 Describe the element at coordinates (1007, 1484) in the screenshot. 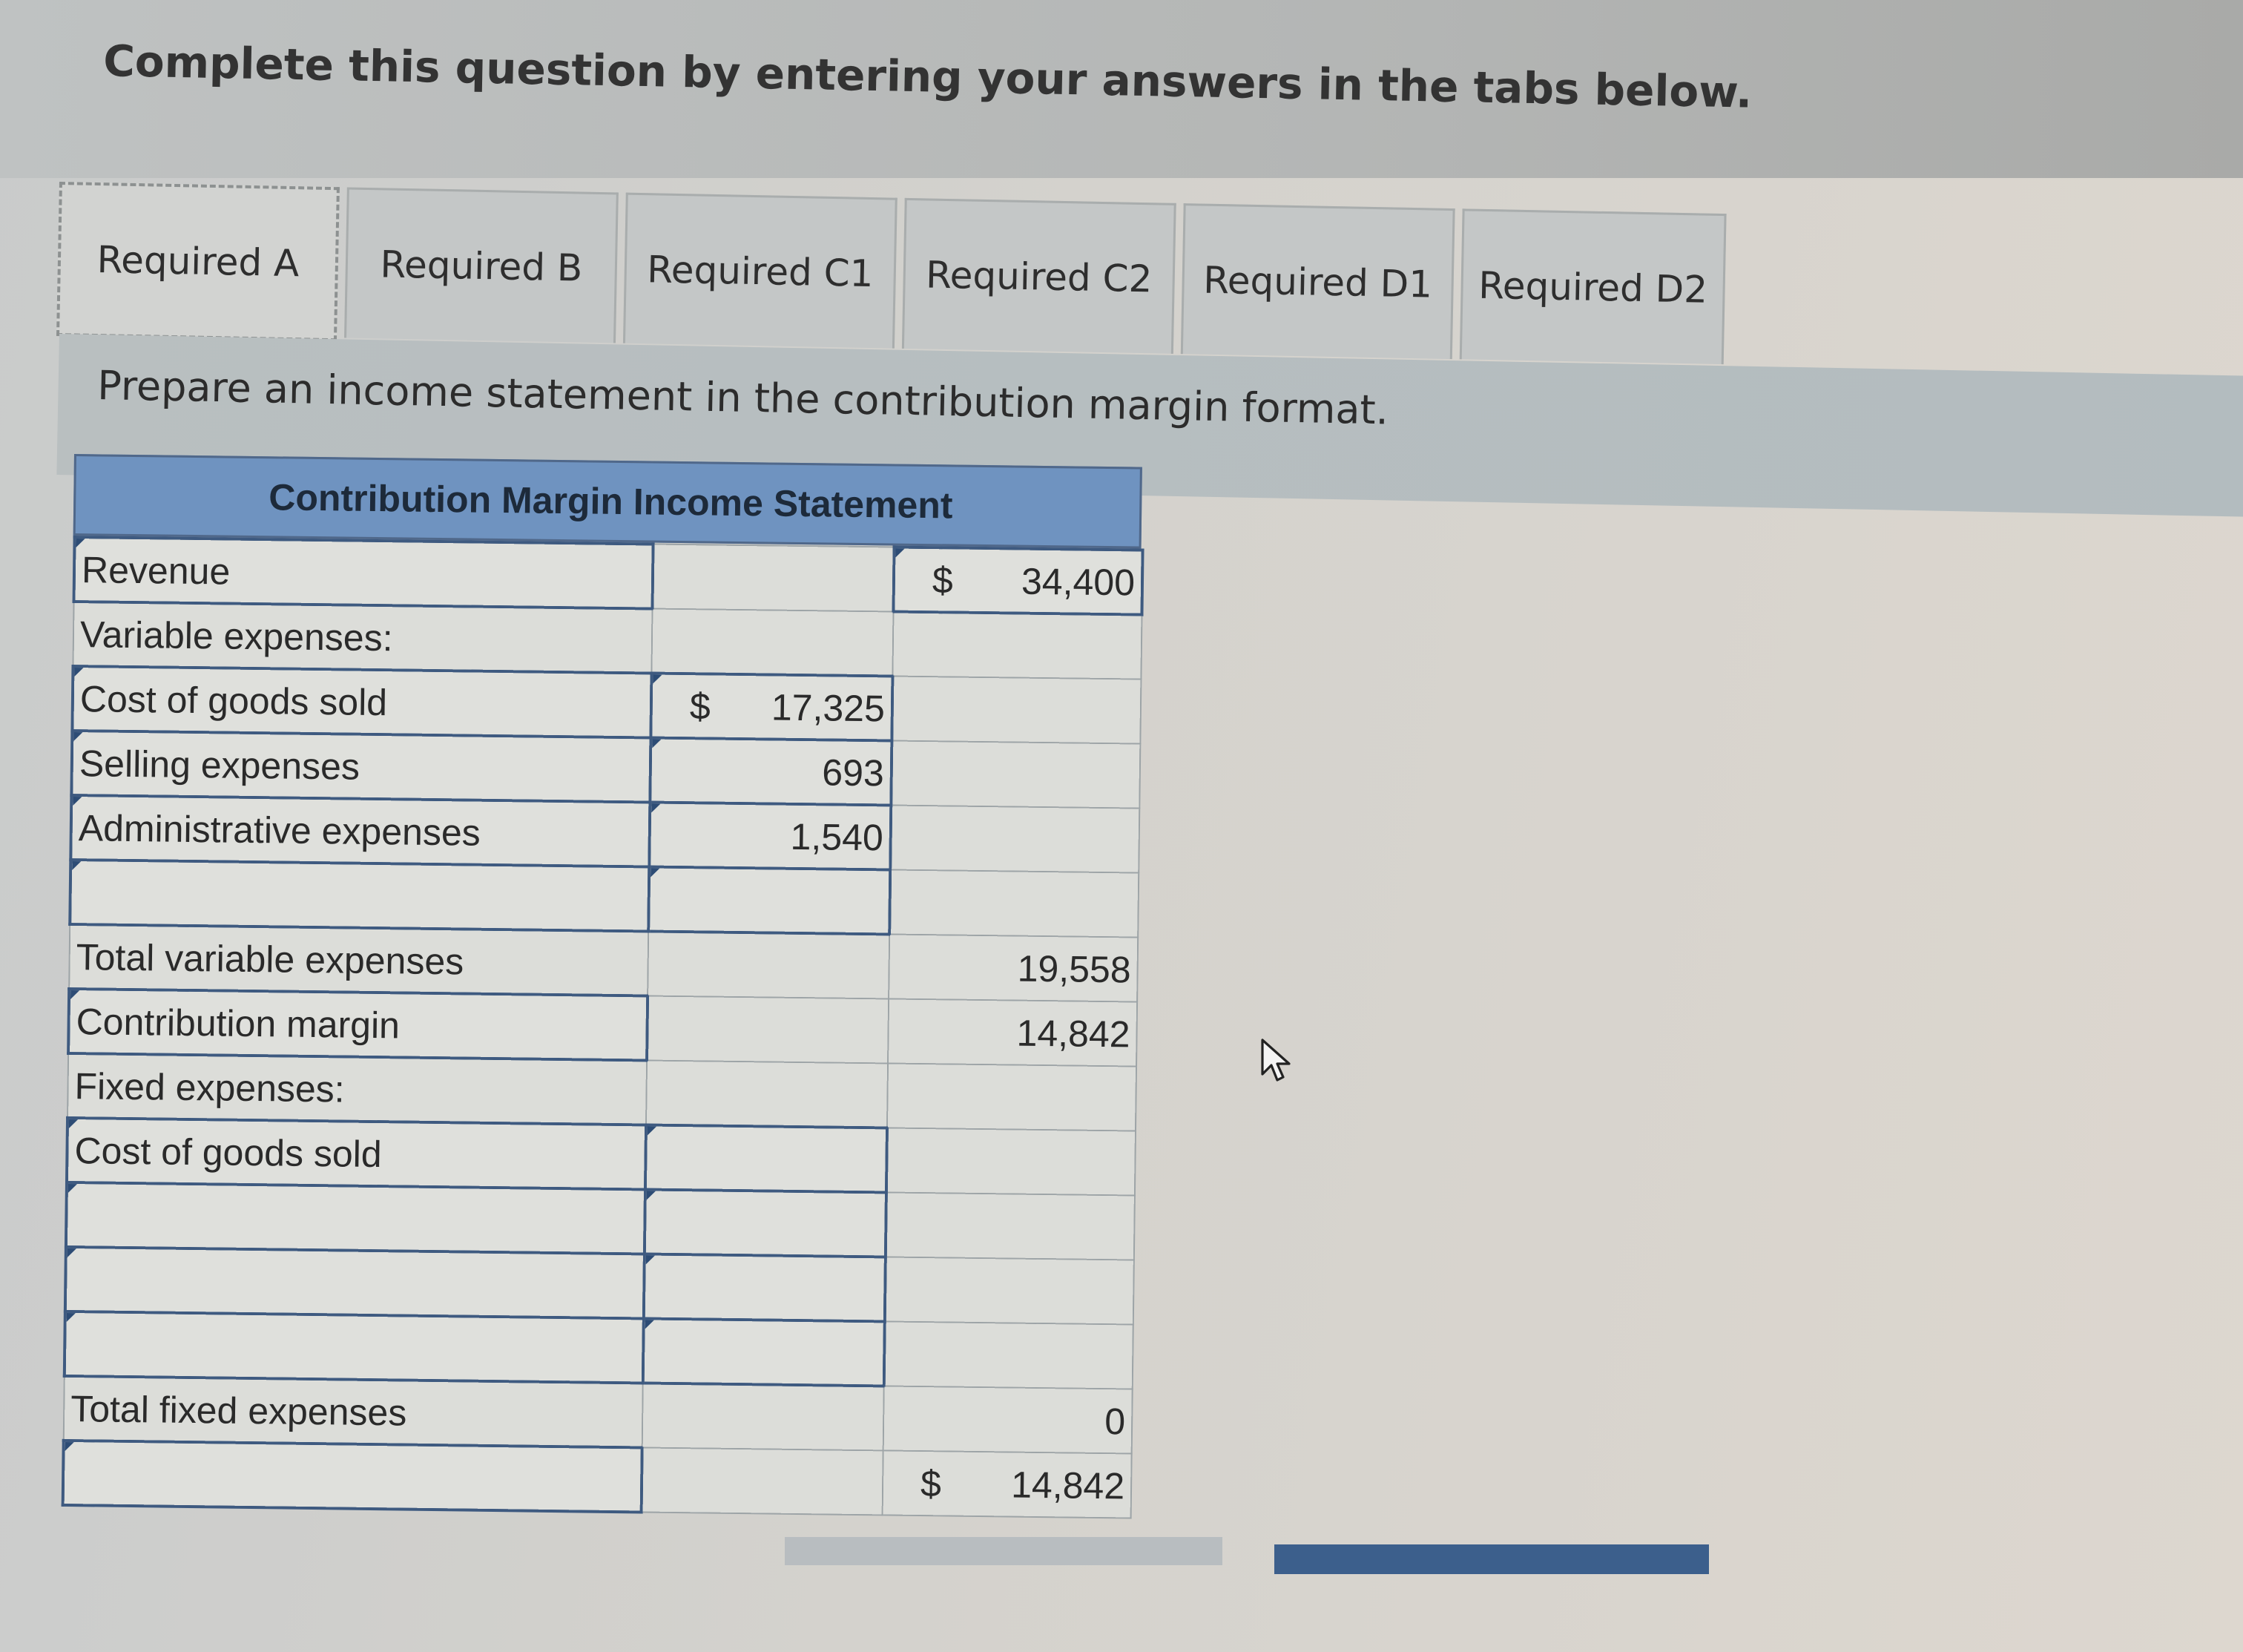

I see `amount-cell: $14,842` at that location.